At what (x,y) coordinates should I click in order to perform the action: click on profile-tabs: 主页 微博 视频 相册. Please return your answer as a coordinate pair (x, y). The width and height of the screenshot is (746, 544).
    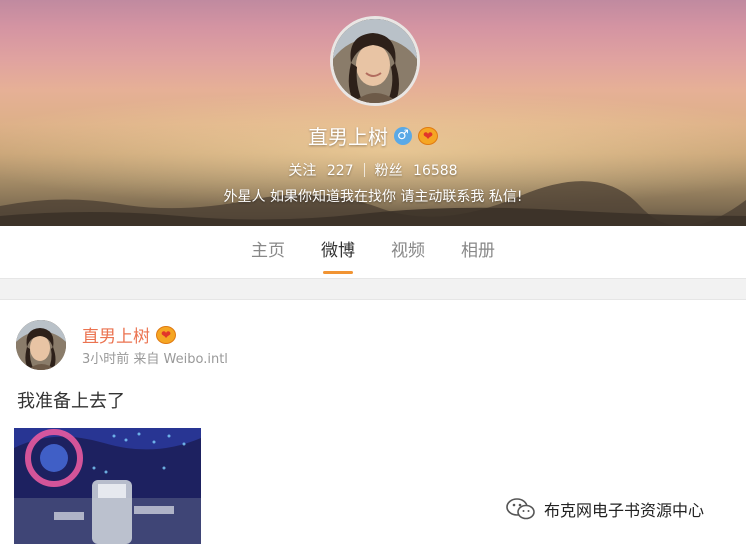
    Looking at the image, I should click on (373, 252).